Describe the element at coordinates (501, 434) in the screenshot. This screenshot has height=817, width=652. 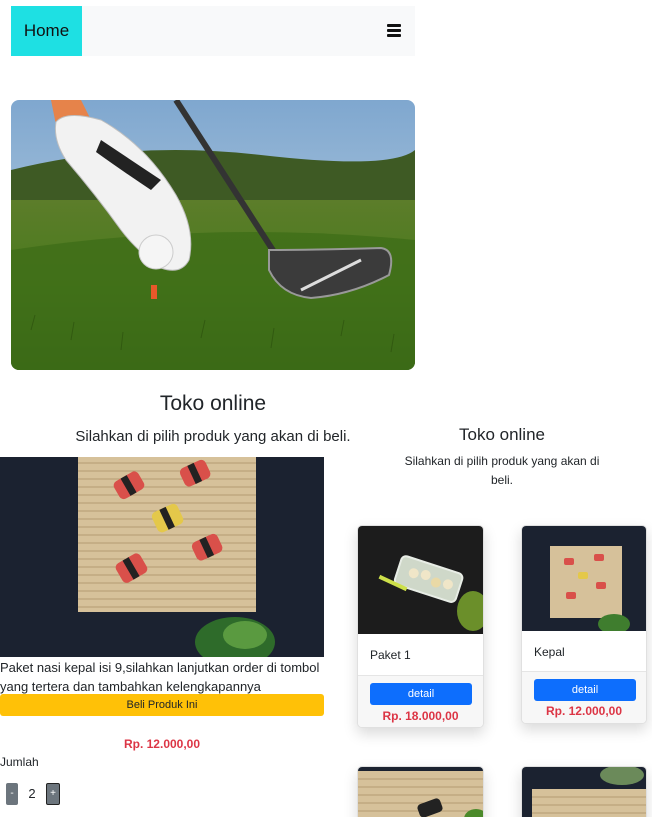
I see `page-title-right: Toko online` at that location.